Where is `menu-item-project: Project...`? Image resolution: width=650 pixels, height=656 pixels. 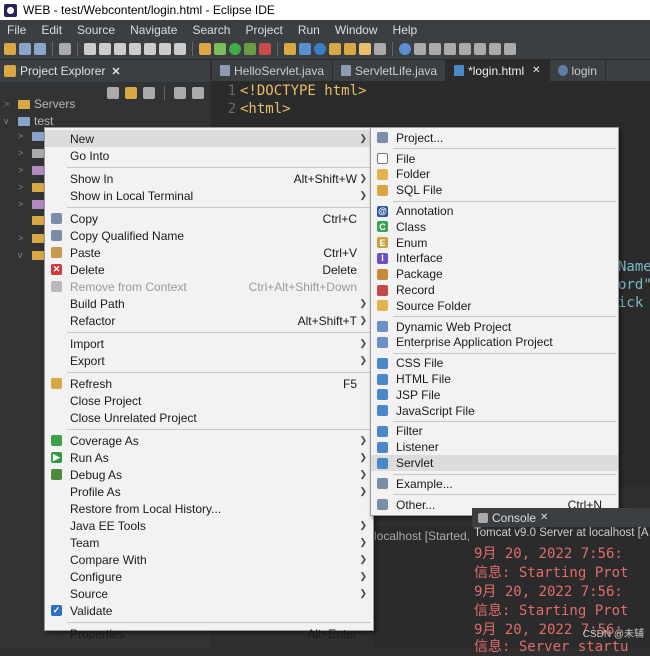 menu-item-project: Project... is located at coordinates (494, 138).